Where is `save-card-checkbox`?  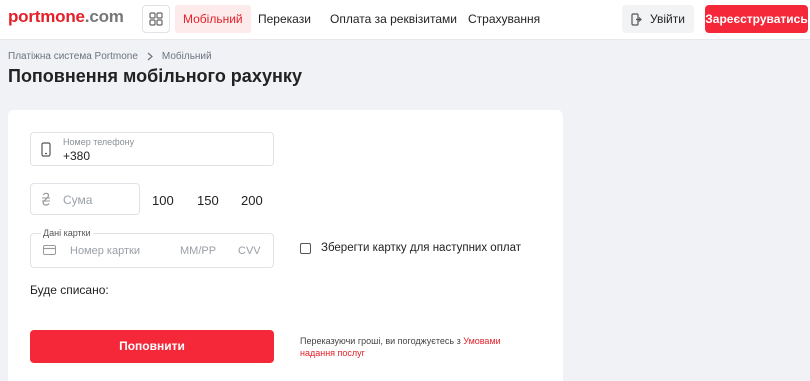 save-card-checkbox is located at coordinates (305, 248).